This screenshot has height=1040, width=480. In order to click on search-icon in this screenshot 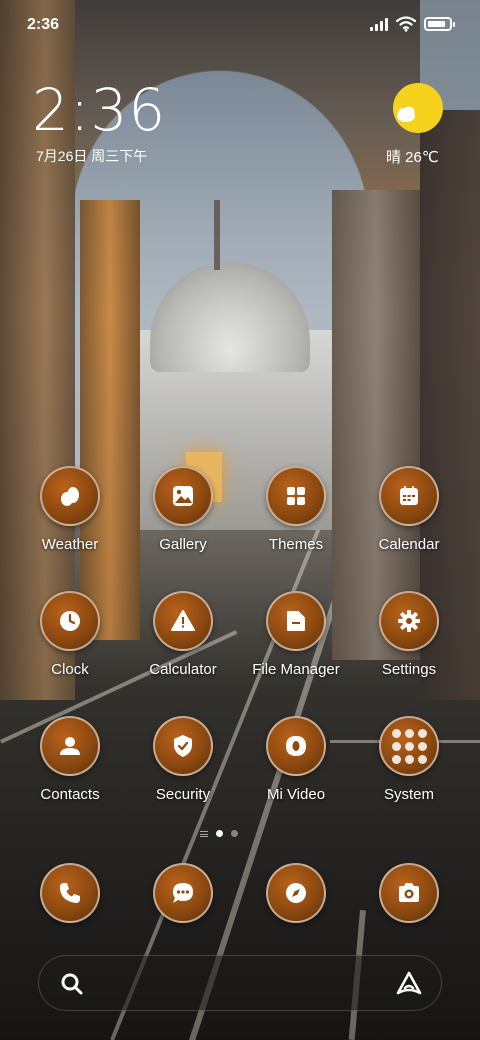, I will do `click(72, 984)`.